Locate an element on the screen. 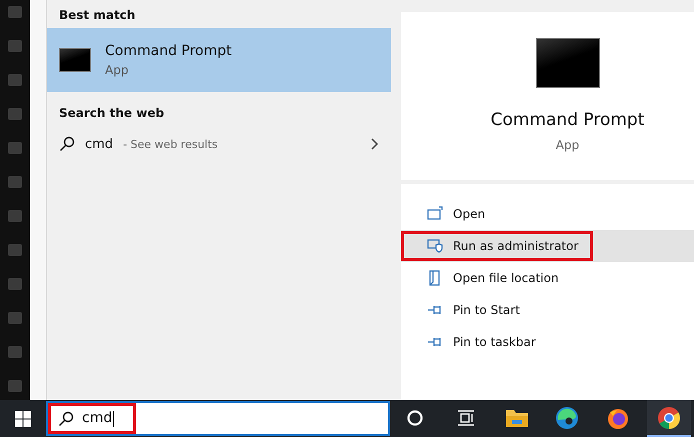  taskbar-button is located at coordinates (668, 418).